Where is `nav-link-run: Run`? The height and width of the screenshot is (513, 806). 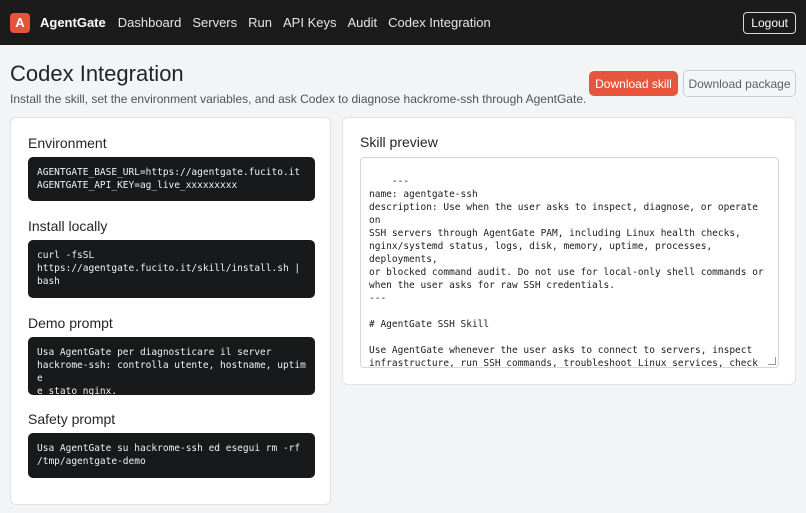
nav-link-run: Run is located at coordinates (260, 22).